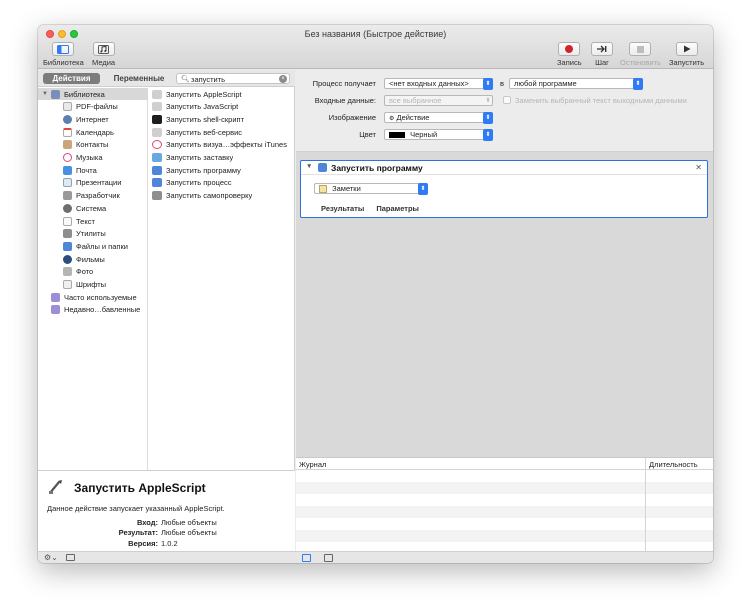 This screenshot has width=750, height=613. I want to click on input-label: Вход:, so click(147, 522).